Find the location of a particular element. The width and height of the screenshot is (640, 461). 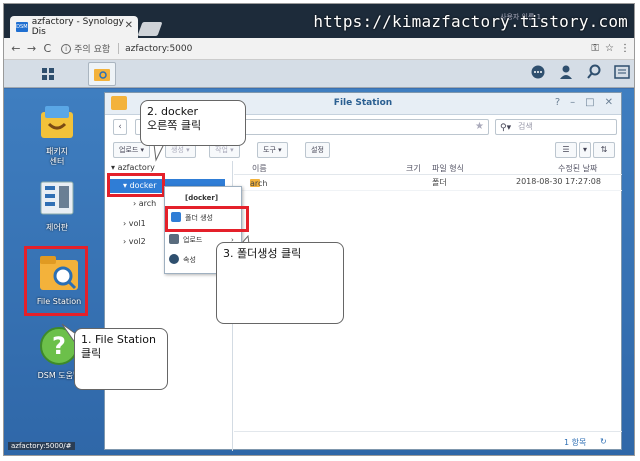

callout-step3-text: 3. 폴더생성 클릭 is located at coordinates (262, 253).